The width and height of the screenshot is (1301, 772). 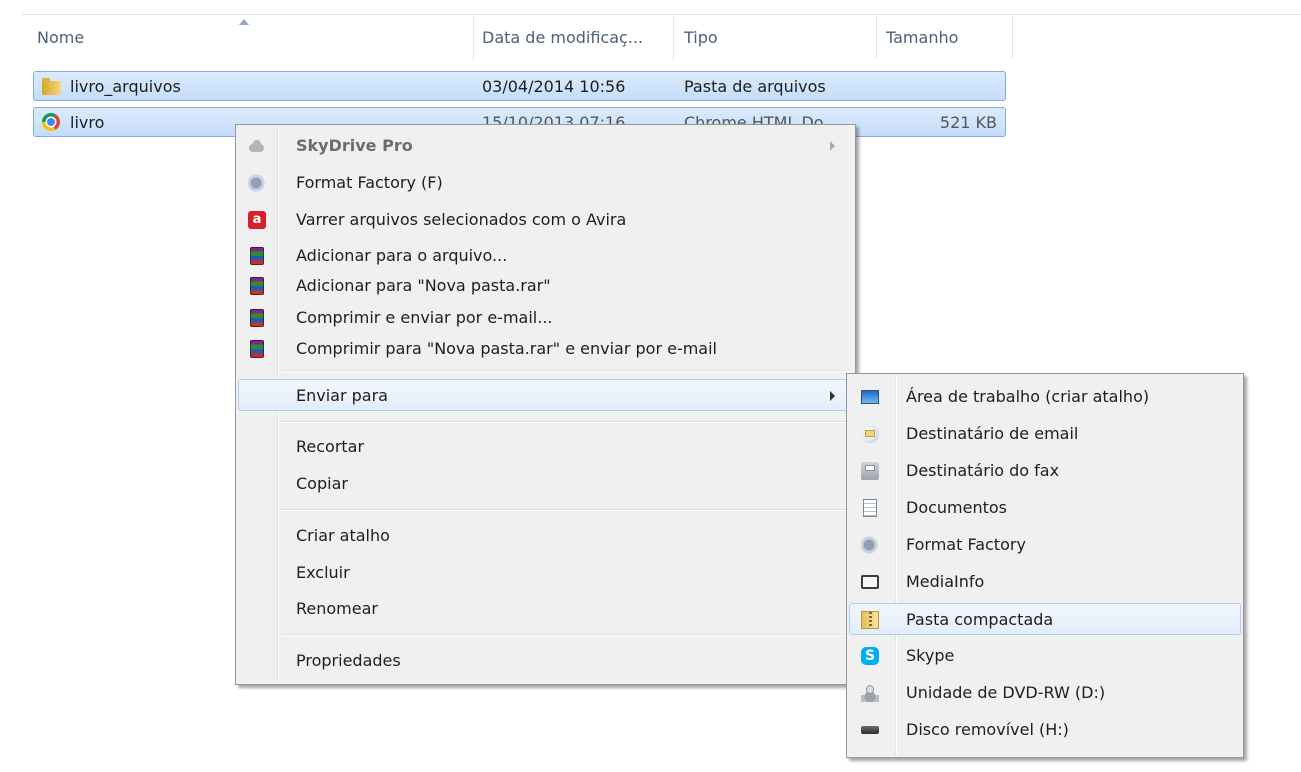 What do you see at coordinates (701, 39) in the screenshot?
I see `column-type: Tipo` at bounding box center [701, 39].